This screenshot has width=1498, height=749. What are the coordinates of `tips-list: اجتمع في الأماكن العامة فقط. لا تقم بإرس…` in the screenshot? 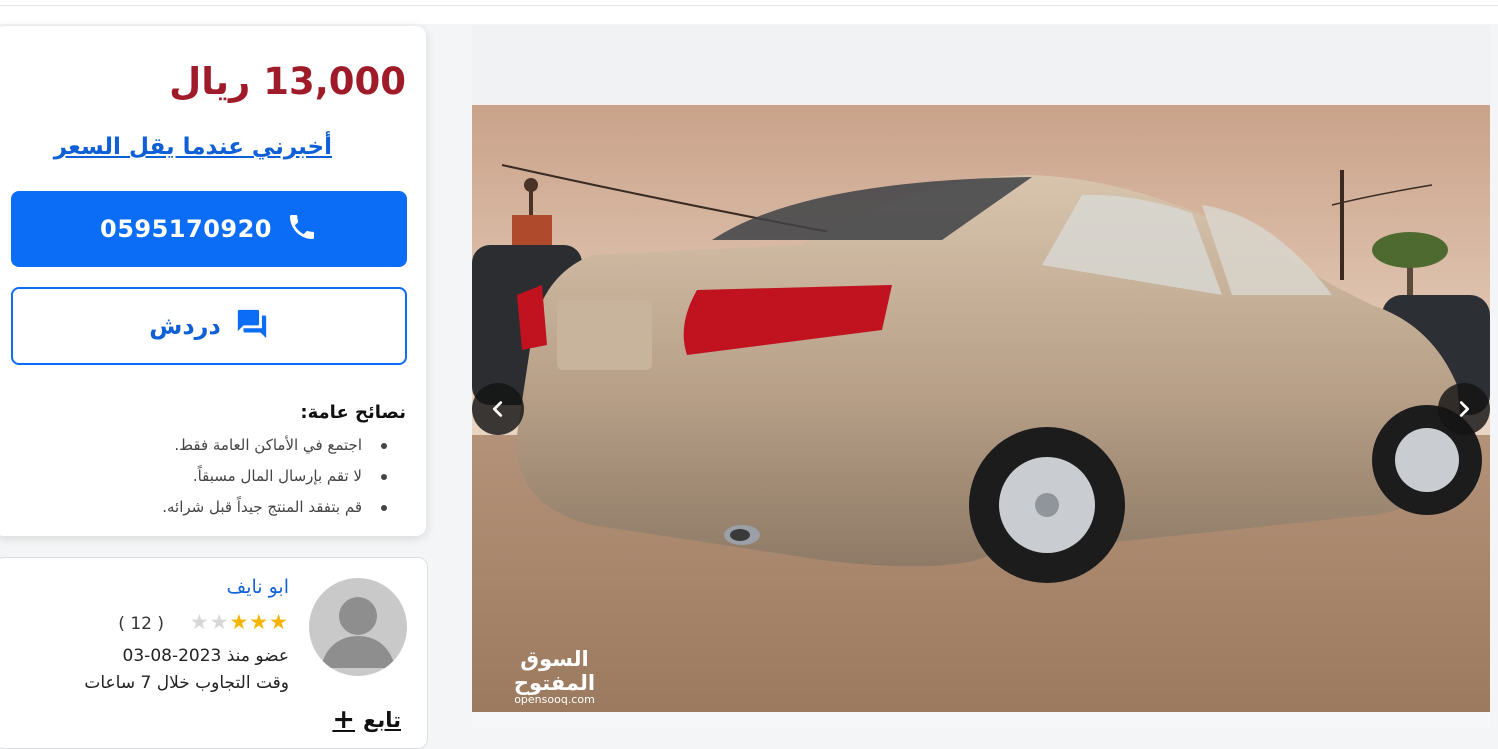 It's located at (284, 476).